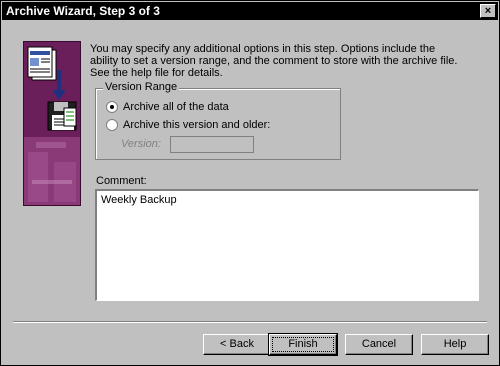  Describe the element at coordinates (176, 107) in the screenshot. I see `radio-archive-all-label: Archive all of the data` at that location.